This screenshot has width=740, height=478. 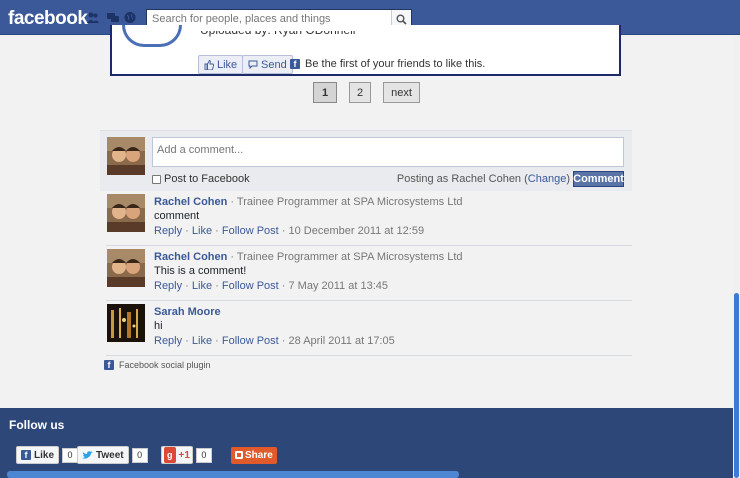 What do you see at coordinates (547, 179) in the screenshot?
I see `change-identity-link: Change` at bounding box center [547, 179].